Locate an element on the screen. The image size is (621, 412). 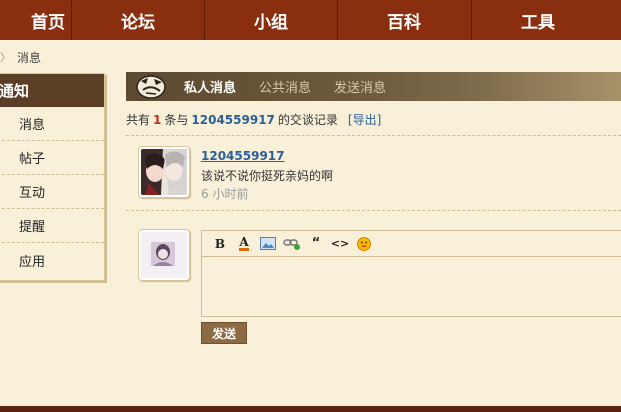
message-tab-bar: 私人消息 公共消息 发送消息 is located at coordinates (373, 86).